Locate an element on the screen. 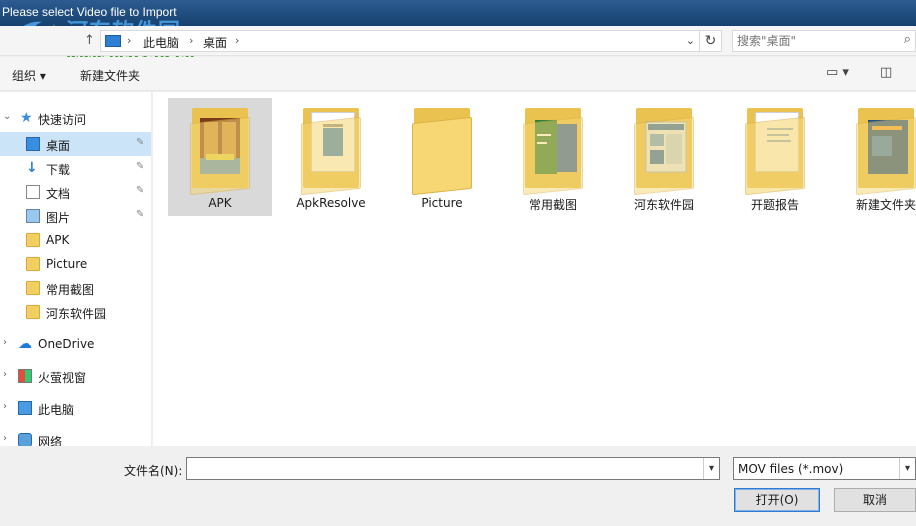 The width and height of the screenshot is (916, 526). filetype-select: MOV files (*.mov) ▾ is located at coordinates (824, 468).